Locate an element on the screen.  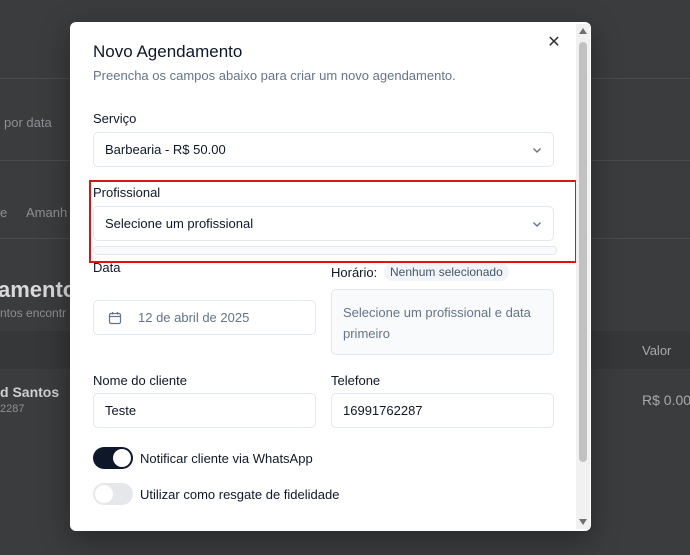
whatsapp-toggle is located at coordinates (113, 458).